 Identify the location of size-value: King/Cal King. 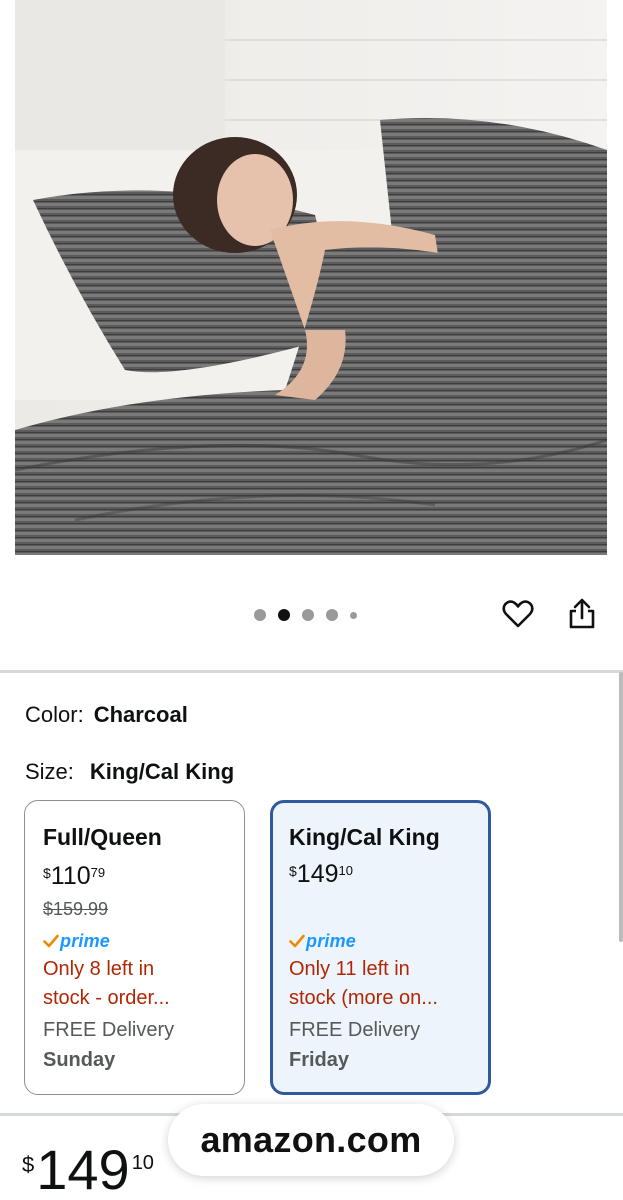
(162, 771).